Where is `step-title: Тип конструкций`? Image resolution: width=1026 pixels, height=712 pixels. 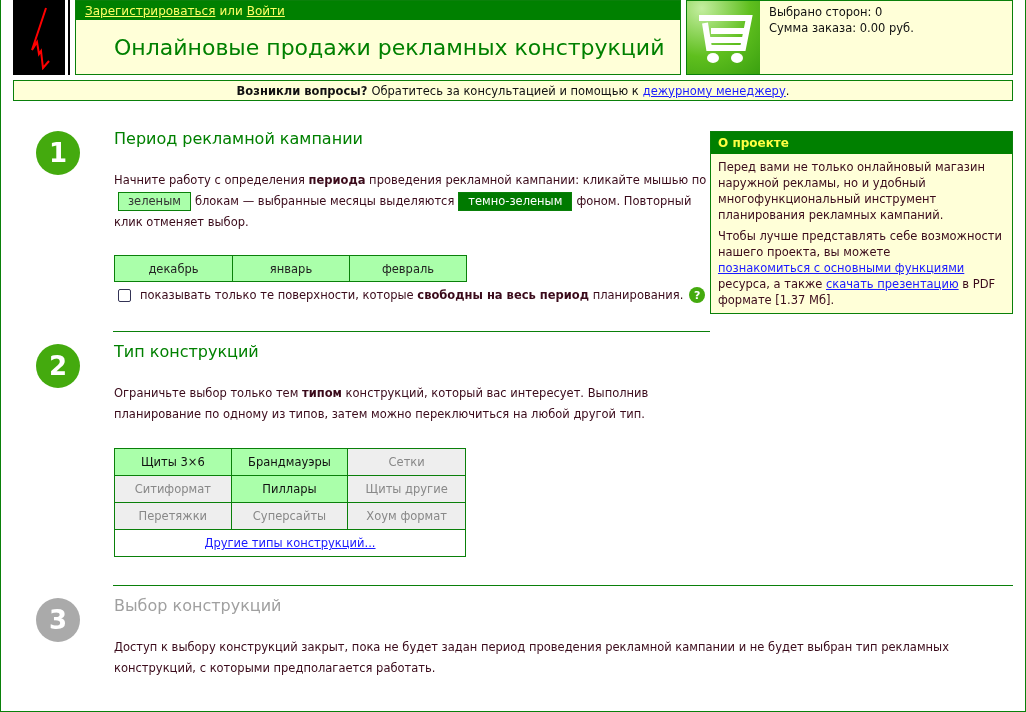 step-title: Тип конструкций is located at coordinates (187, 351).